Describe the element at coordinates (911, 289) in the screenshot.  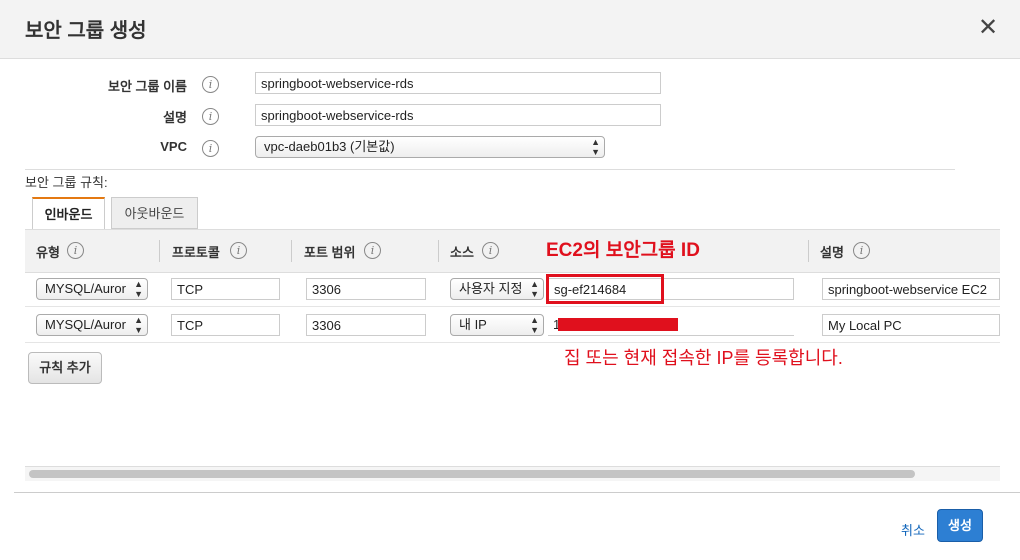
I see `rule-description-input: springboot-webservice EC2` at that location.